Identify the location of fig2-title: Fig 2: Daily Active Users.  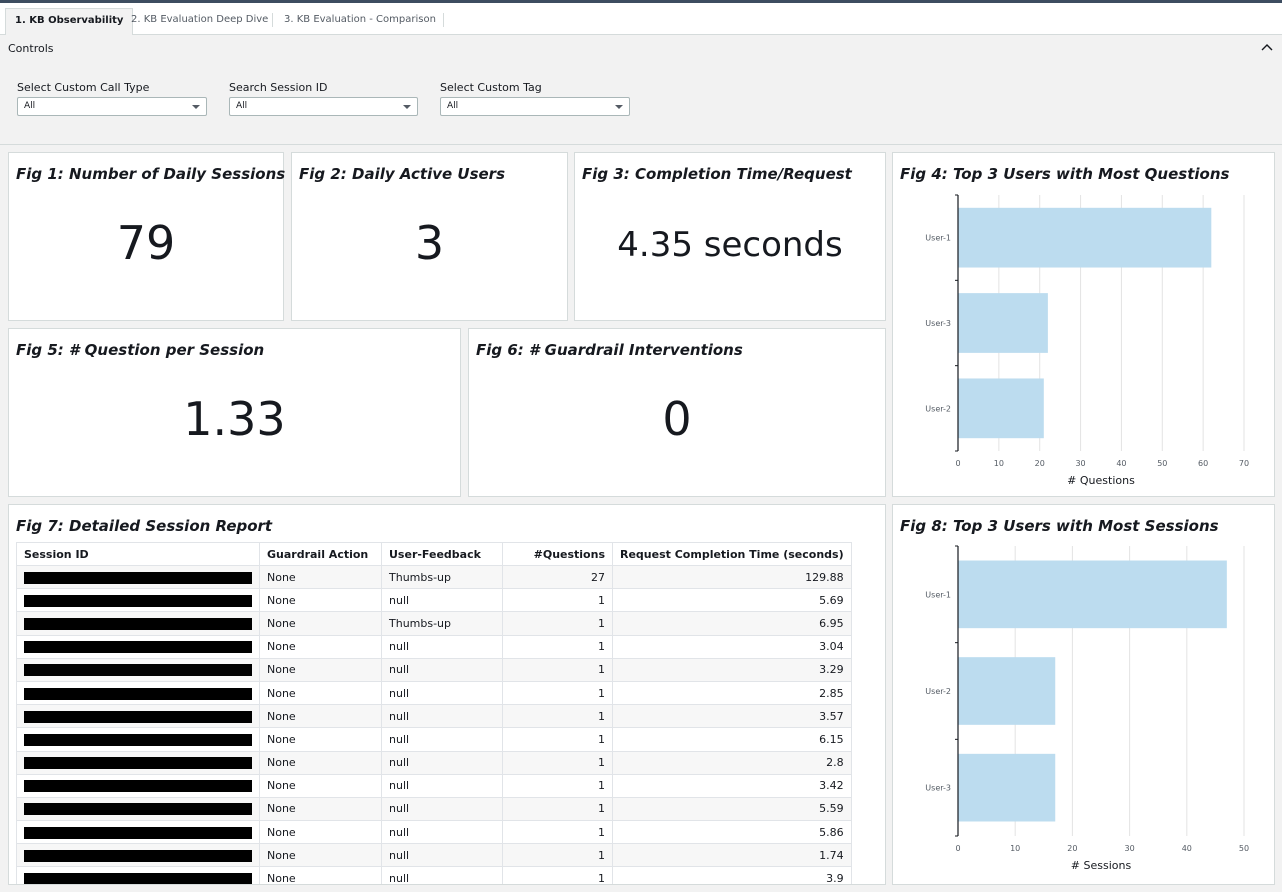
(402, 174).